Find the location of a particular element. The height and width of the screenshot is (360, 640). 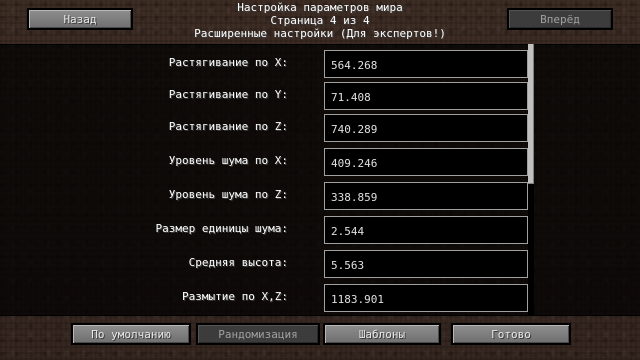

setting-label: Уровень шума по Z: is located at coordinates (228, 194).